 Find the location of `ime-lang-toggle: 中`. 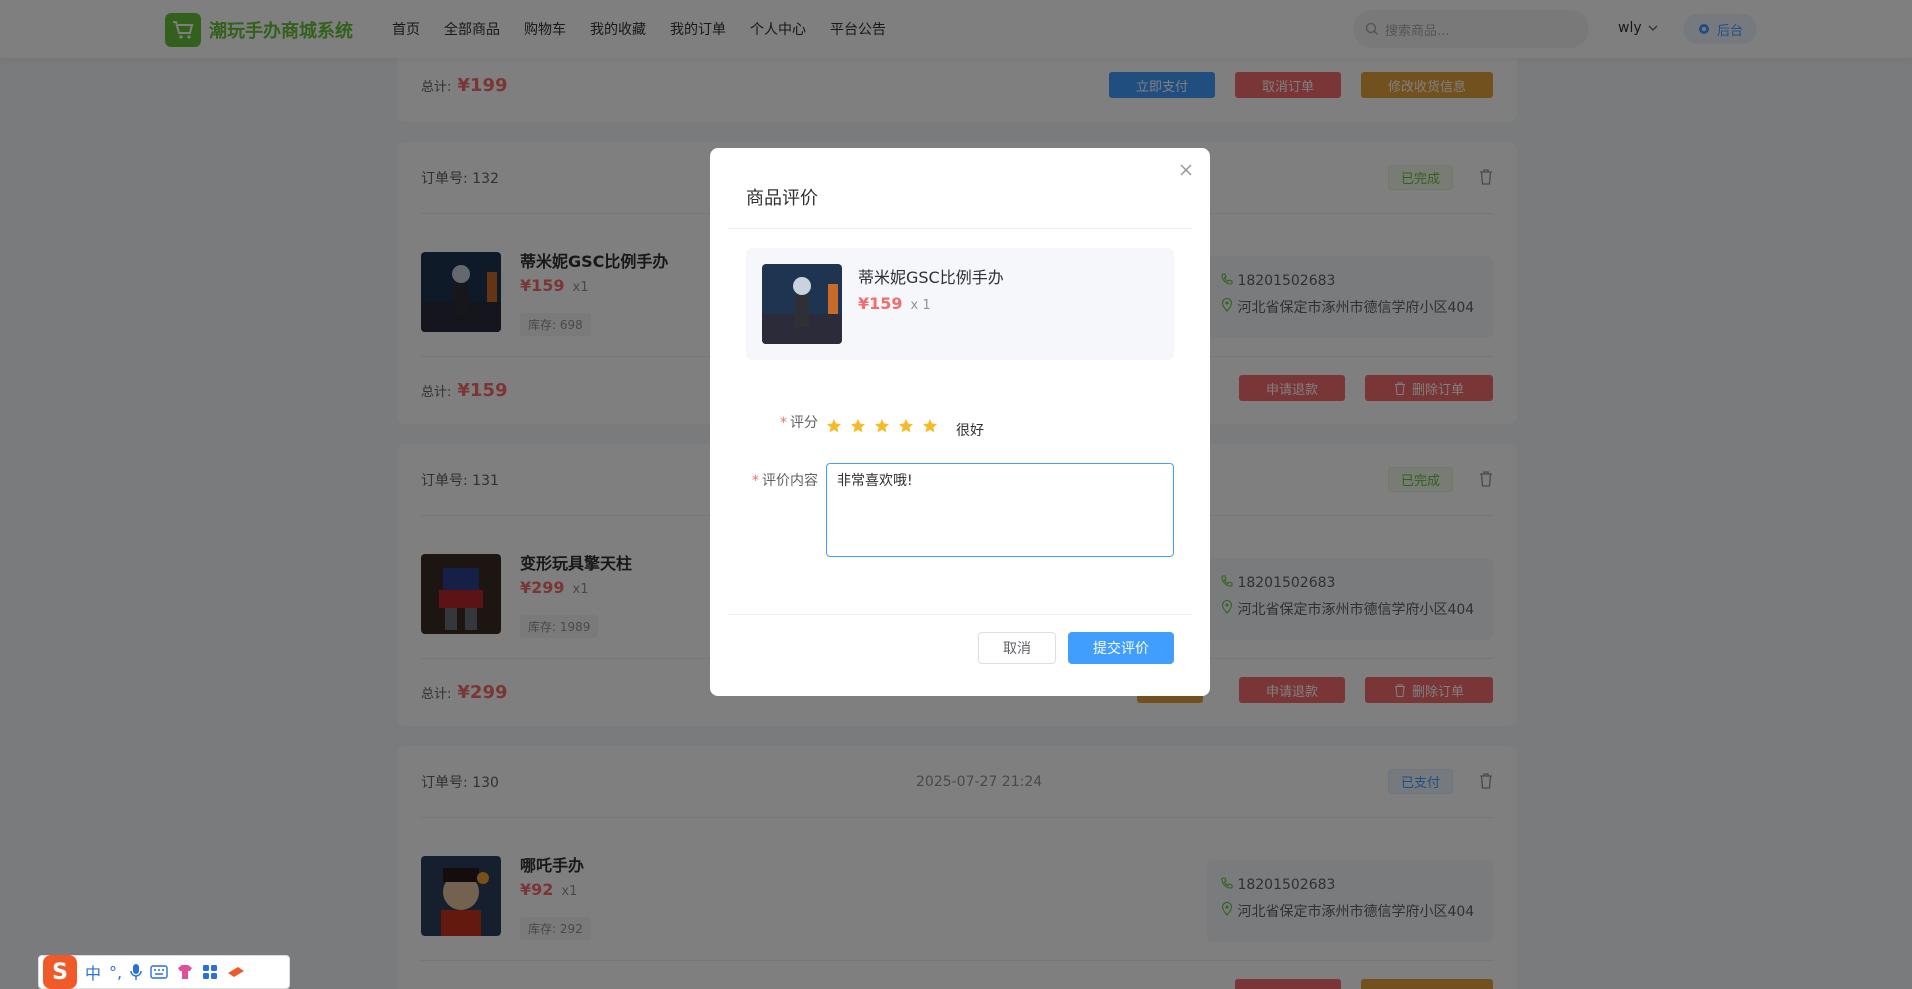

ime-lang-toggle: 中 is located at coordinates (93, 972).